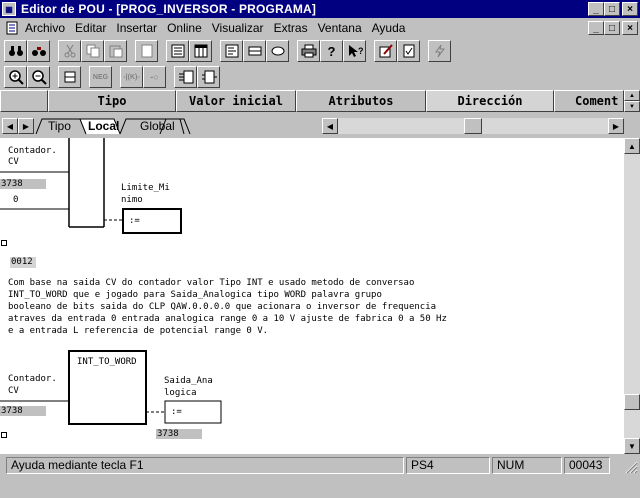 The width and height of the screenshot is (640, 498). I want to click on il-view-button, so click(231, 51).